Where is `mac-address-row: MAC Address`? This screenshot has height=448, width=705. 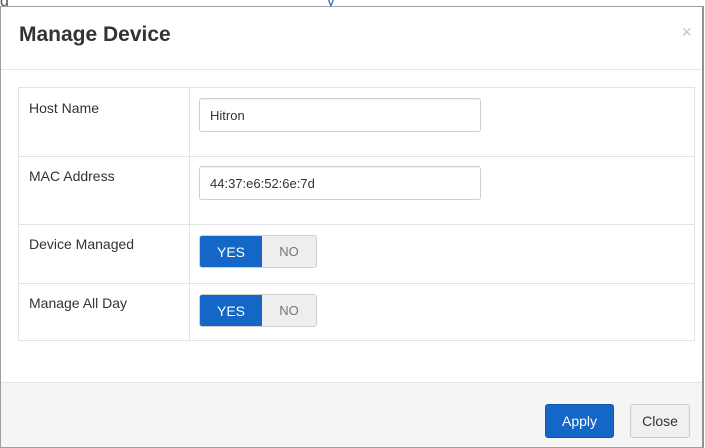 mac-address-row: MAC Address is located at coordinates (356, 190).